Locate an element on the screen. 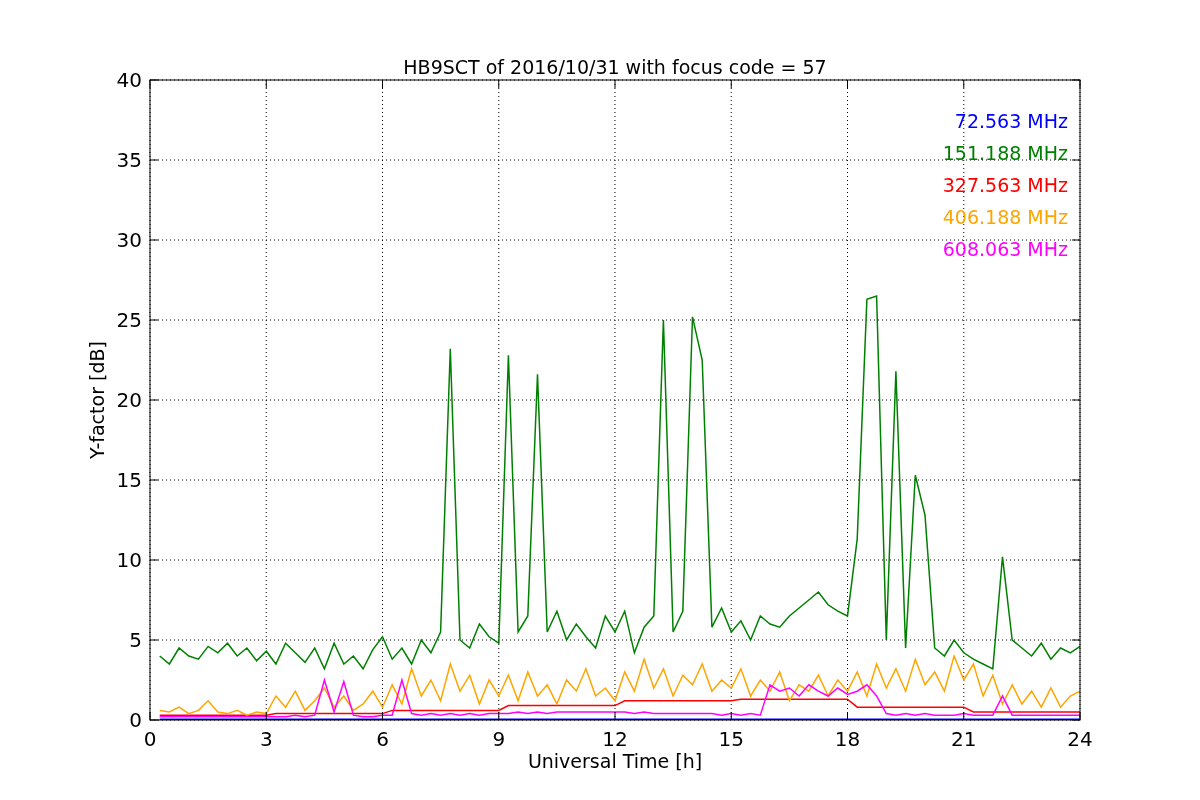 This screenshot has height=800, width=1200. tick-label: 10 is located at coordinates (129, 560).